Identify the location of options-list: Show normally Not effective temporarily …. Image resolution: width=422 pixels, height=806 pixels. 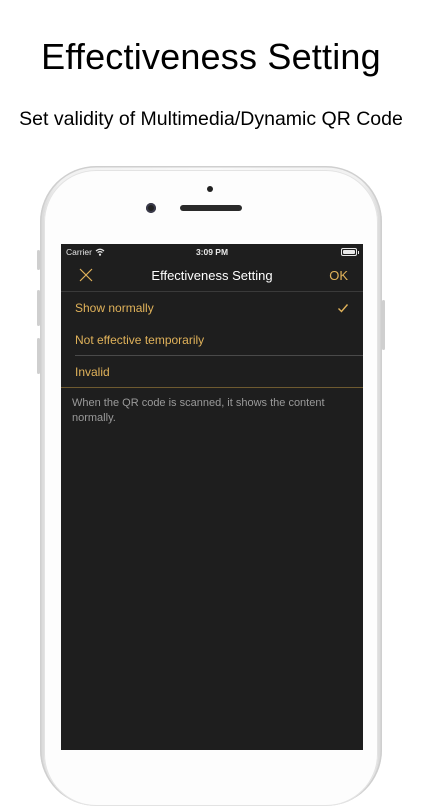
(212, 340).